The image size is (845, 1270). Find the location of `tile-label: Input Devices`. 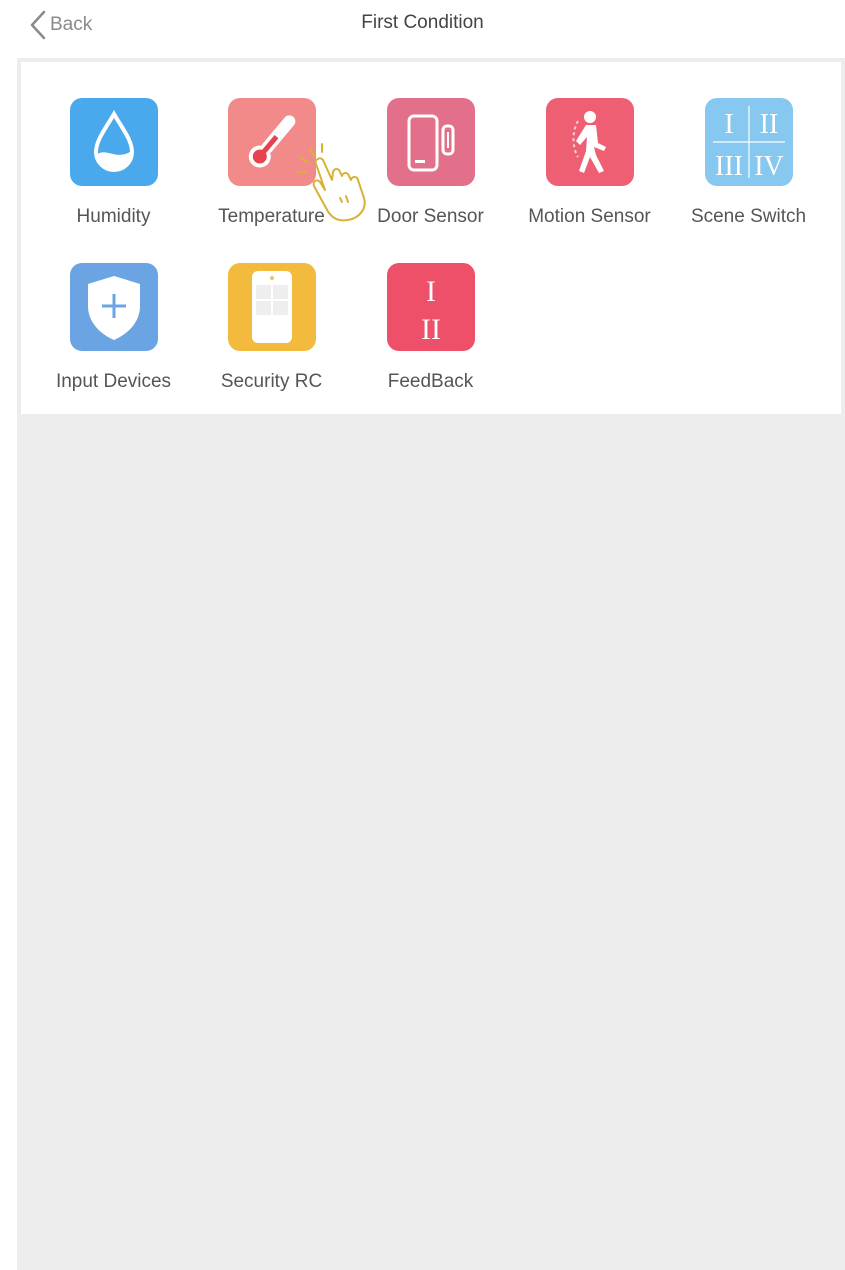

tile-label: Input Devices is located at coordinates (113, 381).